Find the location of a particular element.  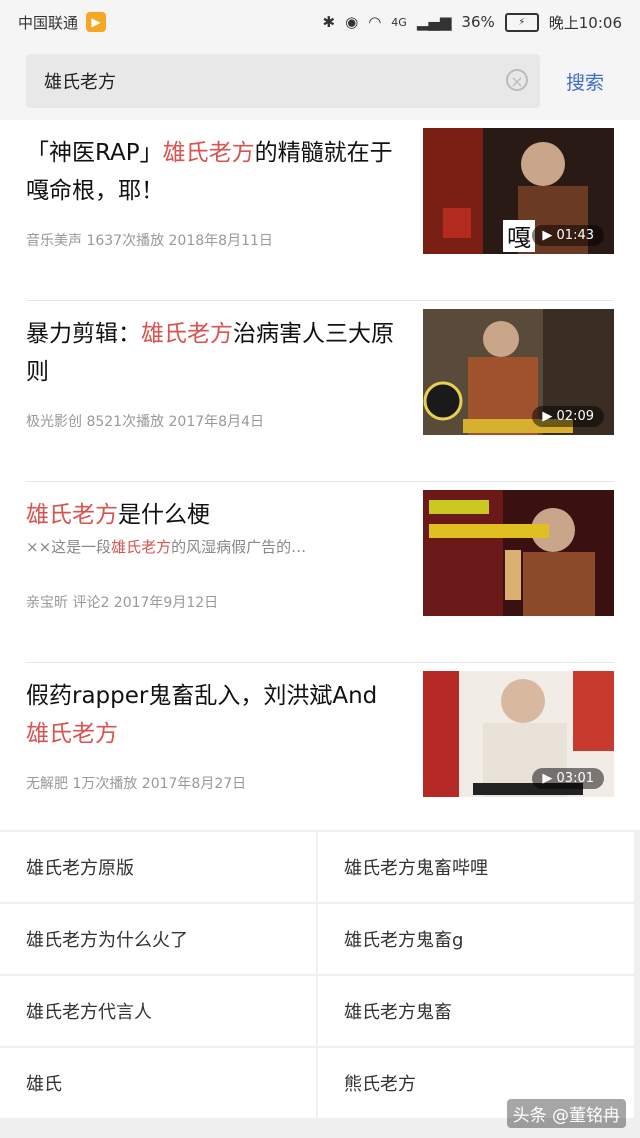

result-title: 暴力剪辑：雄氏老方治病害人三大原则 is located at coordinates (210, 353).